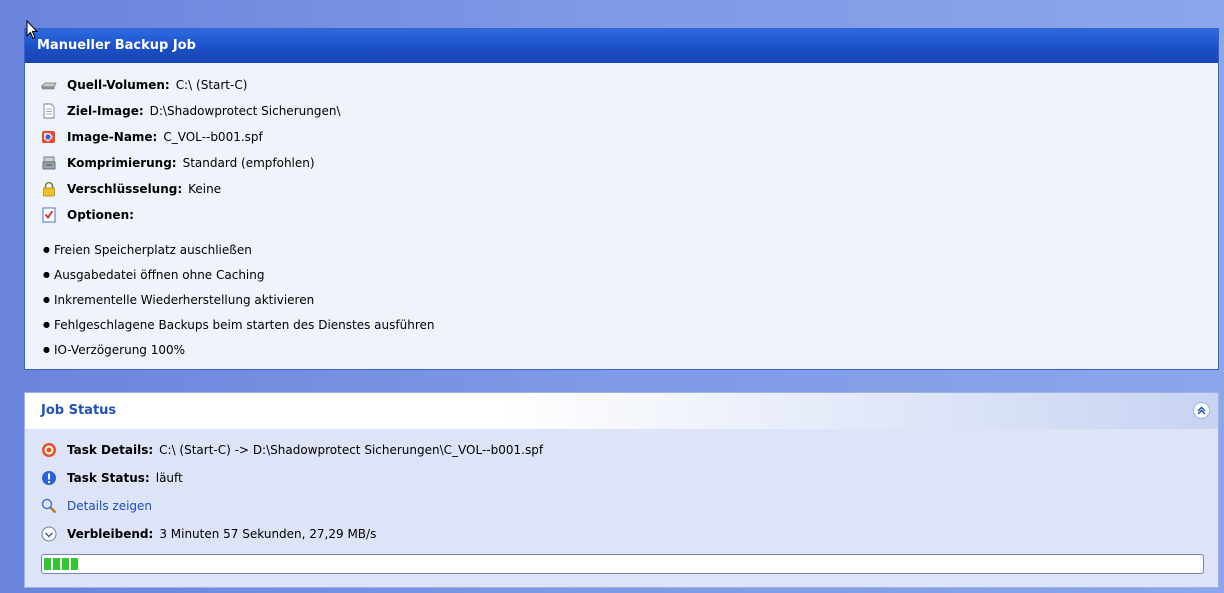 The width and height of the screenshot is (1224, 593). I want to click on source-volume-row: Quell-Volumen: C:\ (Start-C), so click(144, 85).